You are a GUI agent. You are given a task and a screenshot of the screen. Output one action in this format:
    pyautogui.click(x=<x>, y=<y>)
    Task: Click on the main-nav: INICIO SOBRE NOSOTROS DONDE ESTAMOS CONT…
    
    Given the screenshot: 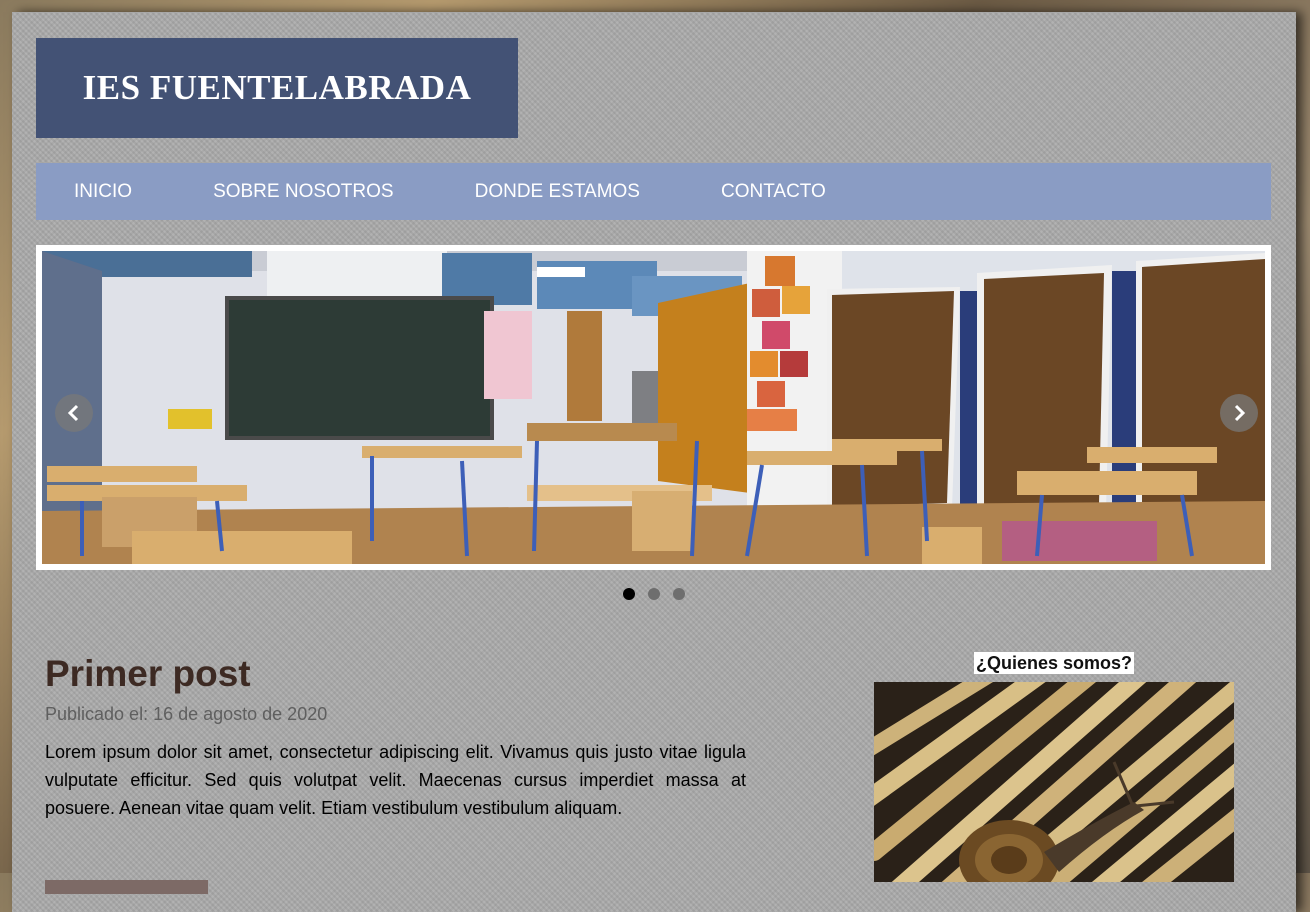 What is the action you would take?
    pyautogui.click(x=653, y=191)
    